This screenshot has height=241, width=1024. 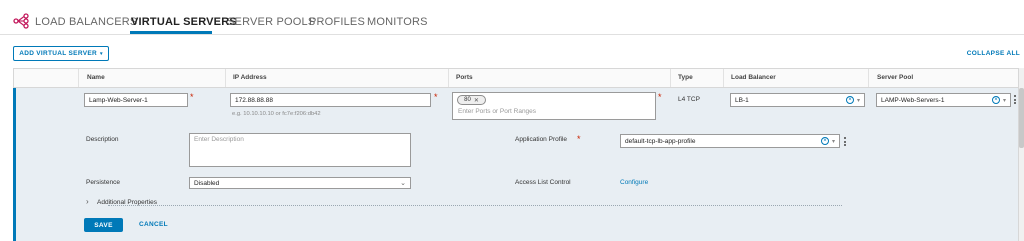 What do you see at coordinates (219, 139) in the screenshot?
I see `description-placeholder: Enter Description` at bounding box center [219, 139].